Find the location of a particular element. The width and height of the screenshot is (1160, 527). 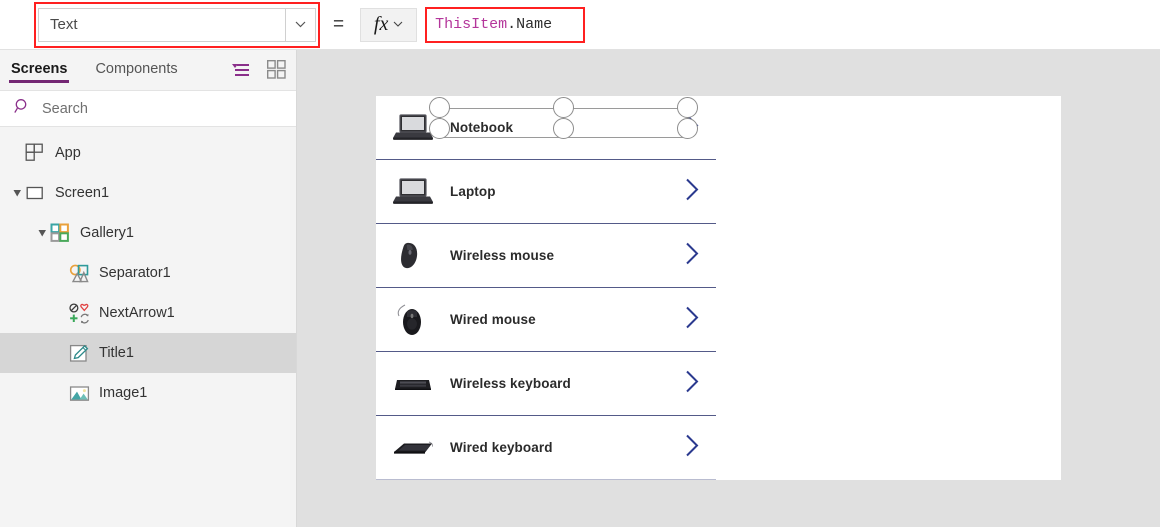

tree-item-app: App is located at coordinates (148, 153).